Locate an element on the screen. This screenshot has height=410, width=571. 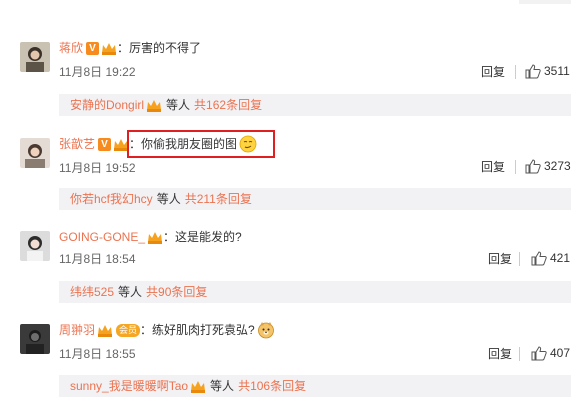
username-link: 张歆艺 is located at coordinates (77, 144).